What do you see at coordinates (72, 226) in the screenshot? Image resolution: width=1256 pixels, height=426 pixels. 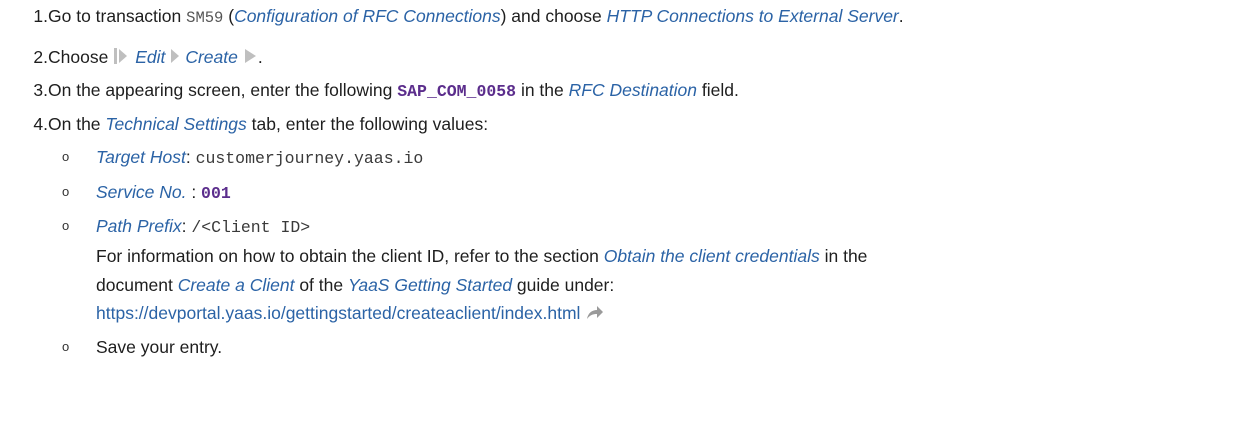 I see `sub-item-path-prefix: o` at bounding box center [72, 226].